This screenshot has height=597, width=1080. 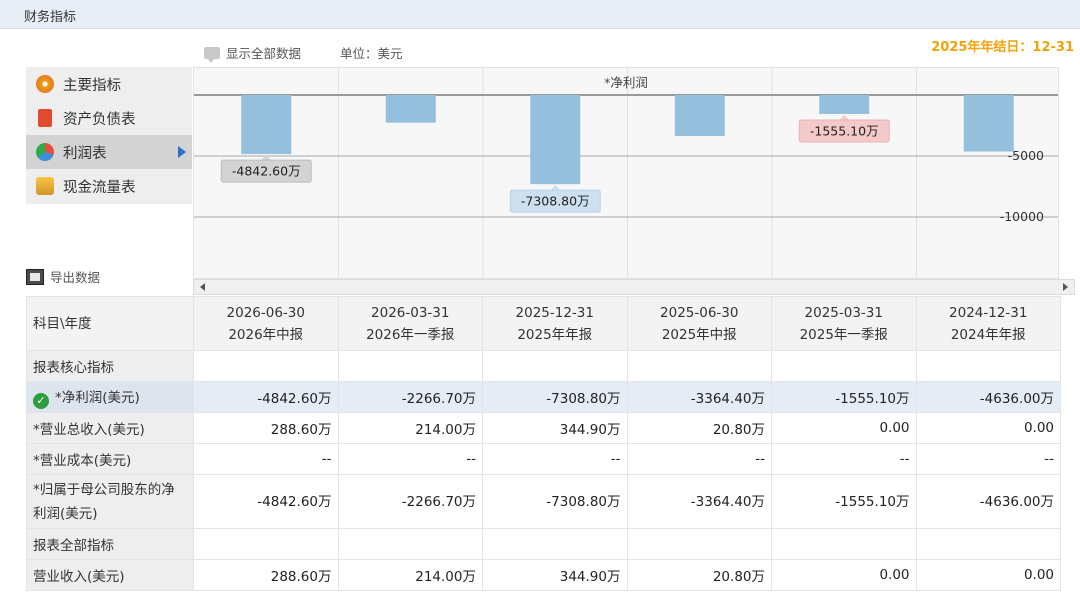 I want to click on period-date: 2025-03-31, so click(x=843, y=312).